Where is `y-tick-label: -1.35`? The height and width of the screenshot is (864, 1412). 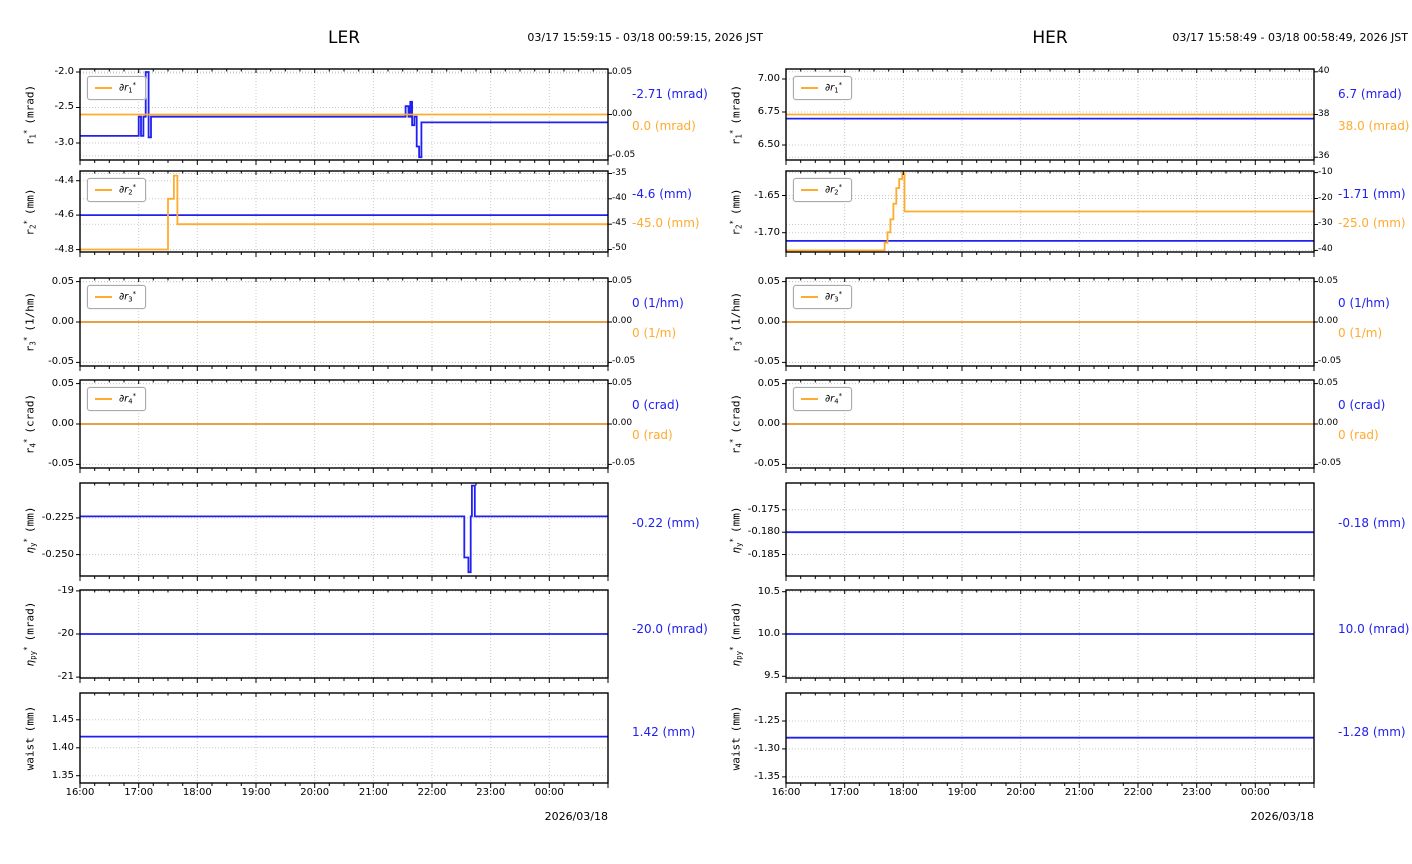 y-tick-label: -1.35 is located at coordinates (767, 776).